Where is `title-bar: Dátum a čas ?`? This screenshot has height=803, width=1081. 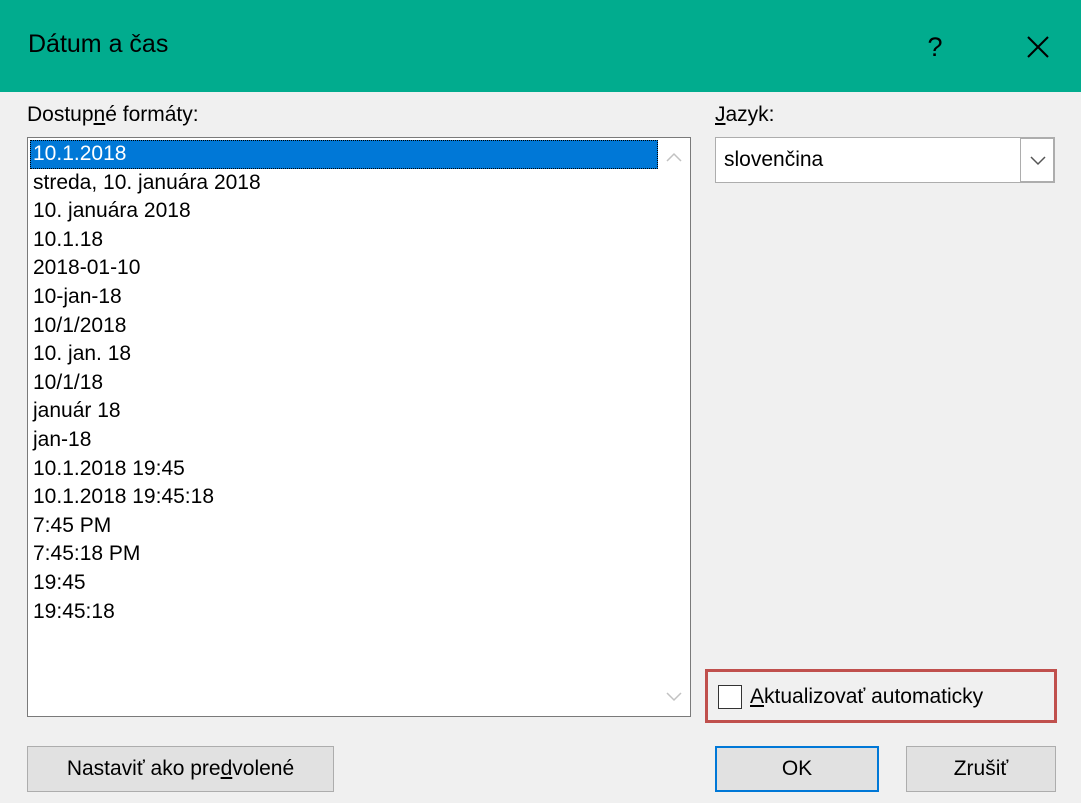 title-bar: Dátum a čas ? is located at coordinates (540, 46).